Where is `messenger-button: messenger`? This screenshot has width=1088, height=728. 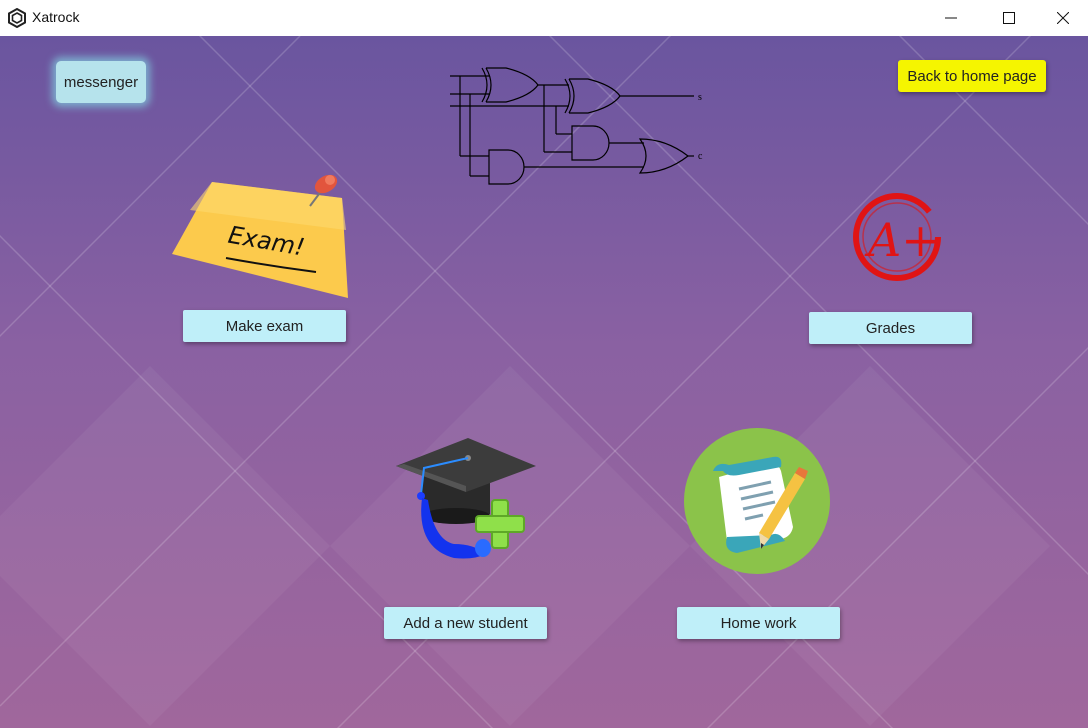 messenger-button: messenger is located at coordinates (101, 82).